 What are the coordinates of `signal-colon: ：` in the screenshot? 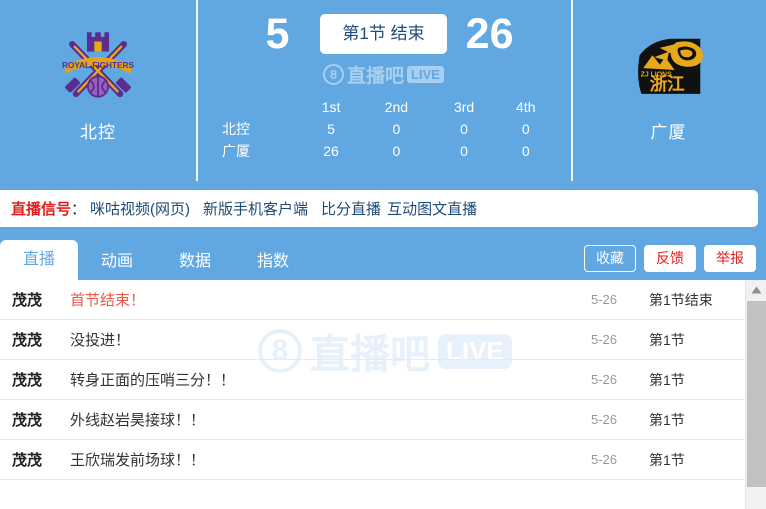 It's located at (79, 209).